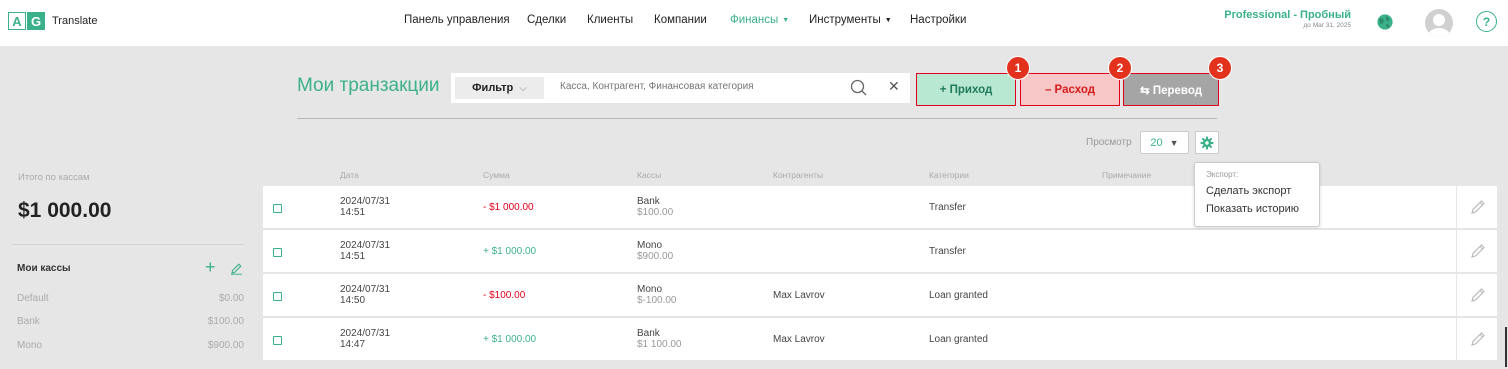 This screenshot has height=369, width=1508. Describe the element at coordinates (225, 321) in the screenshot. I see `kassa-value: $100.00` at that location.